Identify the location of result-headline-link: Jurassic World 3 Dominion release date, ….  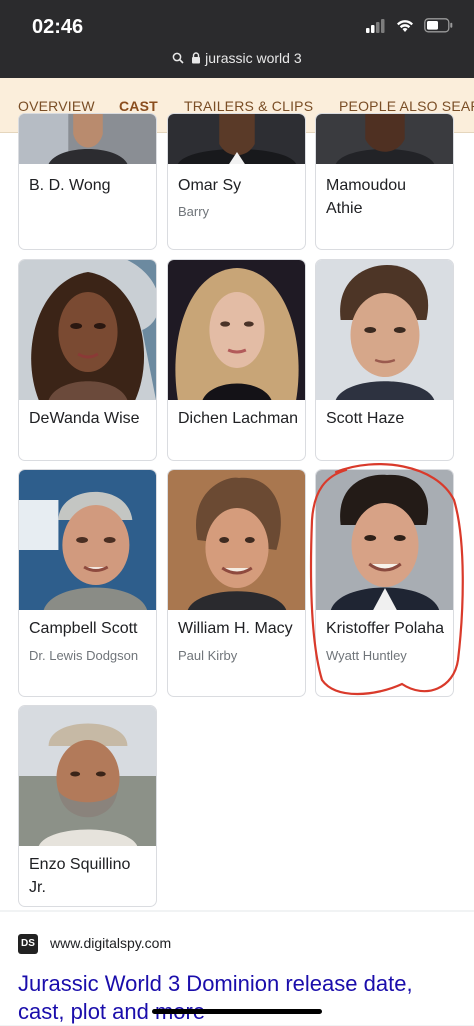
(238, 998).